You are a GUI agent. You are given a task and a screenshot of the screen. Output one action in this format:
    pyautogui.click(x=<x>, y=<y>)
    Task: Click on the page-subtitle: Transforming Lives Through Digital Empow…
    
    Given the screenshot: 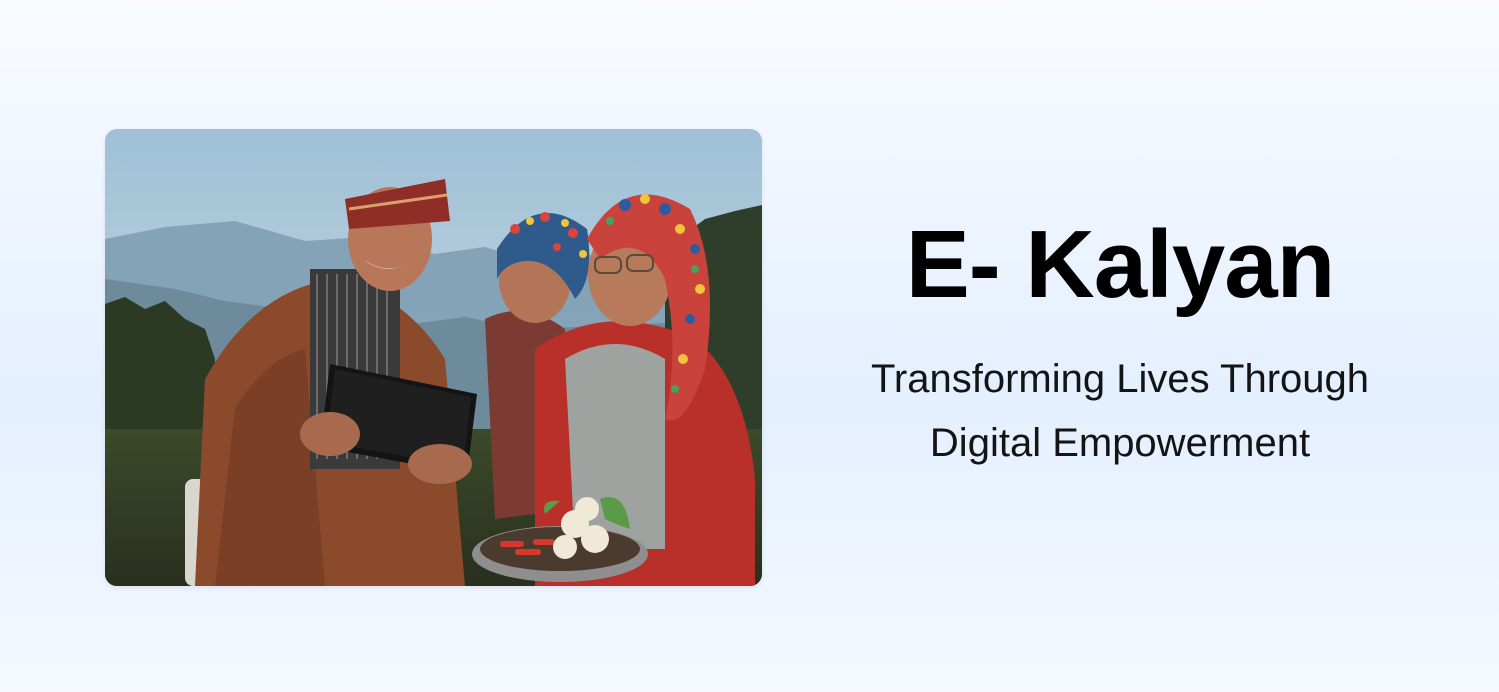 What is the action you would take?
    pyautogui.click(x=1119, y=411)
    